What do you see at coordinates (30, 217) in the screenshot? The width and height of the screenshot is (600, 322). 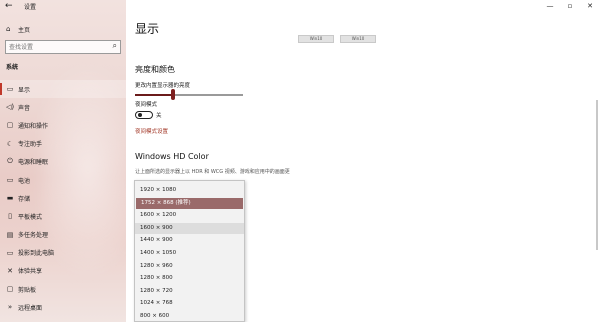 I see `sidebar-item-label: 平板模式` at bounding box center [30, 217].